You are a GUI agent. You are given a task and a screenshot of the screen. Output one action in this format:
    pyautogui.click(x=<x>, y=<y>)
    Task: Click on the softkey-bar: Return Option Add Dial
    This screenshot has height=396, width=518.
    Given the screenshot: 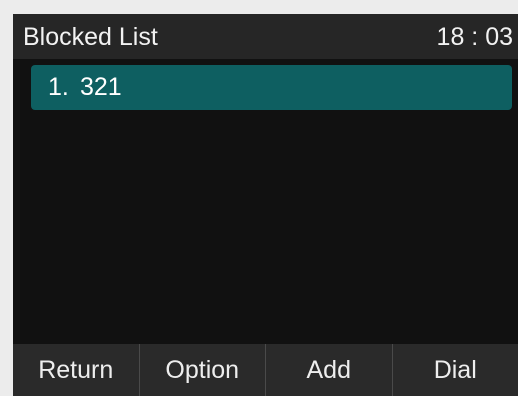 What is the action you would take?
    pyautogui.click(x=265, y=370)
    